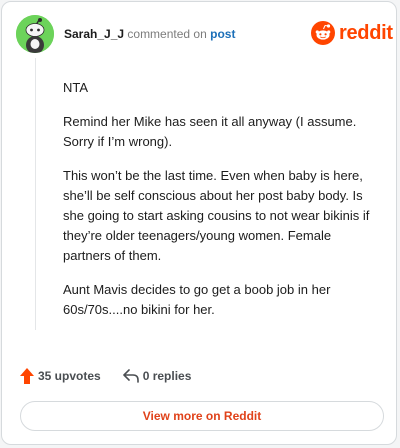 The width and height of the screenshot is (400, 448). I want to click on comment-paragraph: NTA, so click(76, 87).